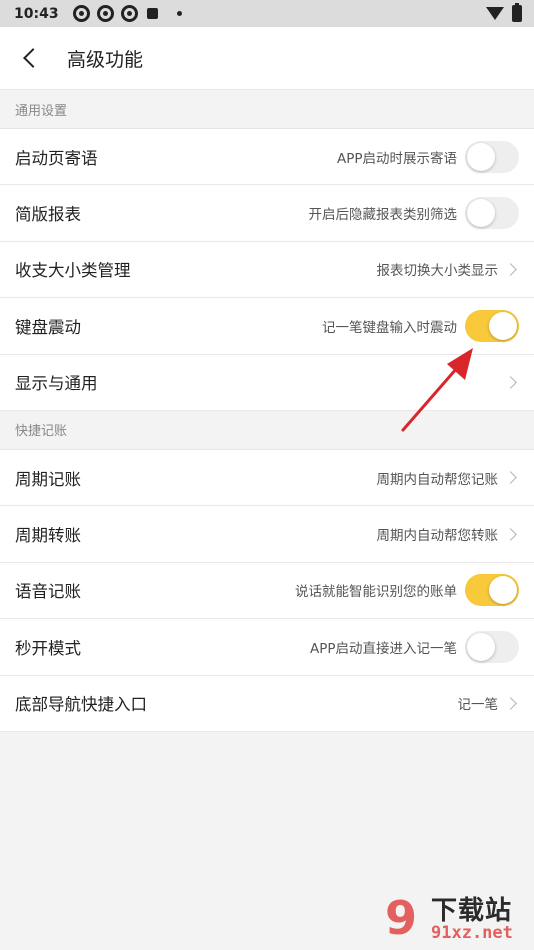  What do you see at coordinates (267, 270) in the screenshot?
I see `settings-row: 收支大小类管理 报表切换大小类显示` at bounding box center [267, 270].